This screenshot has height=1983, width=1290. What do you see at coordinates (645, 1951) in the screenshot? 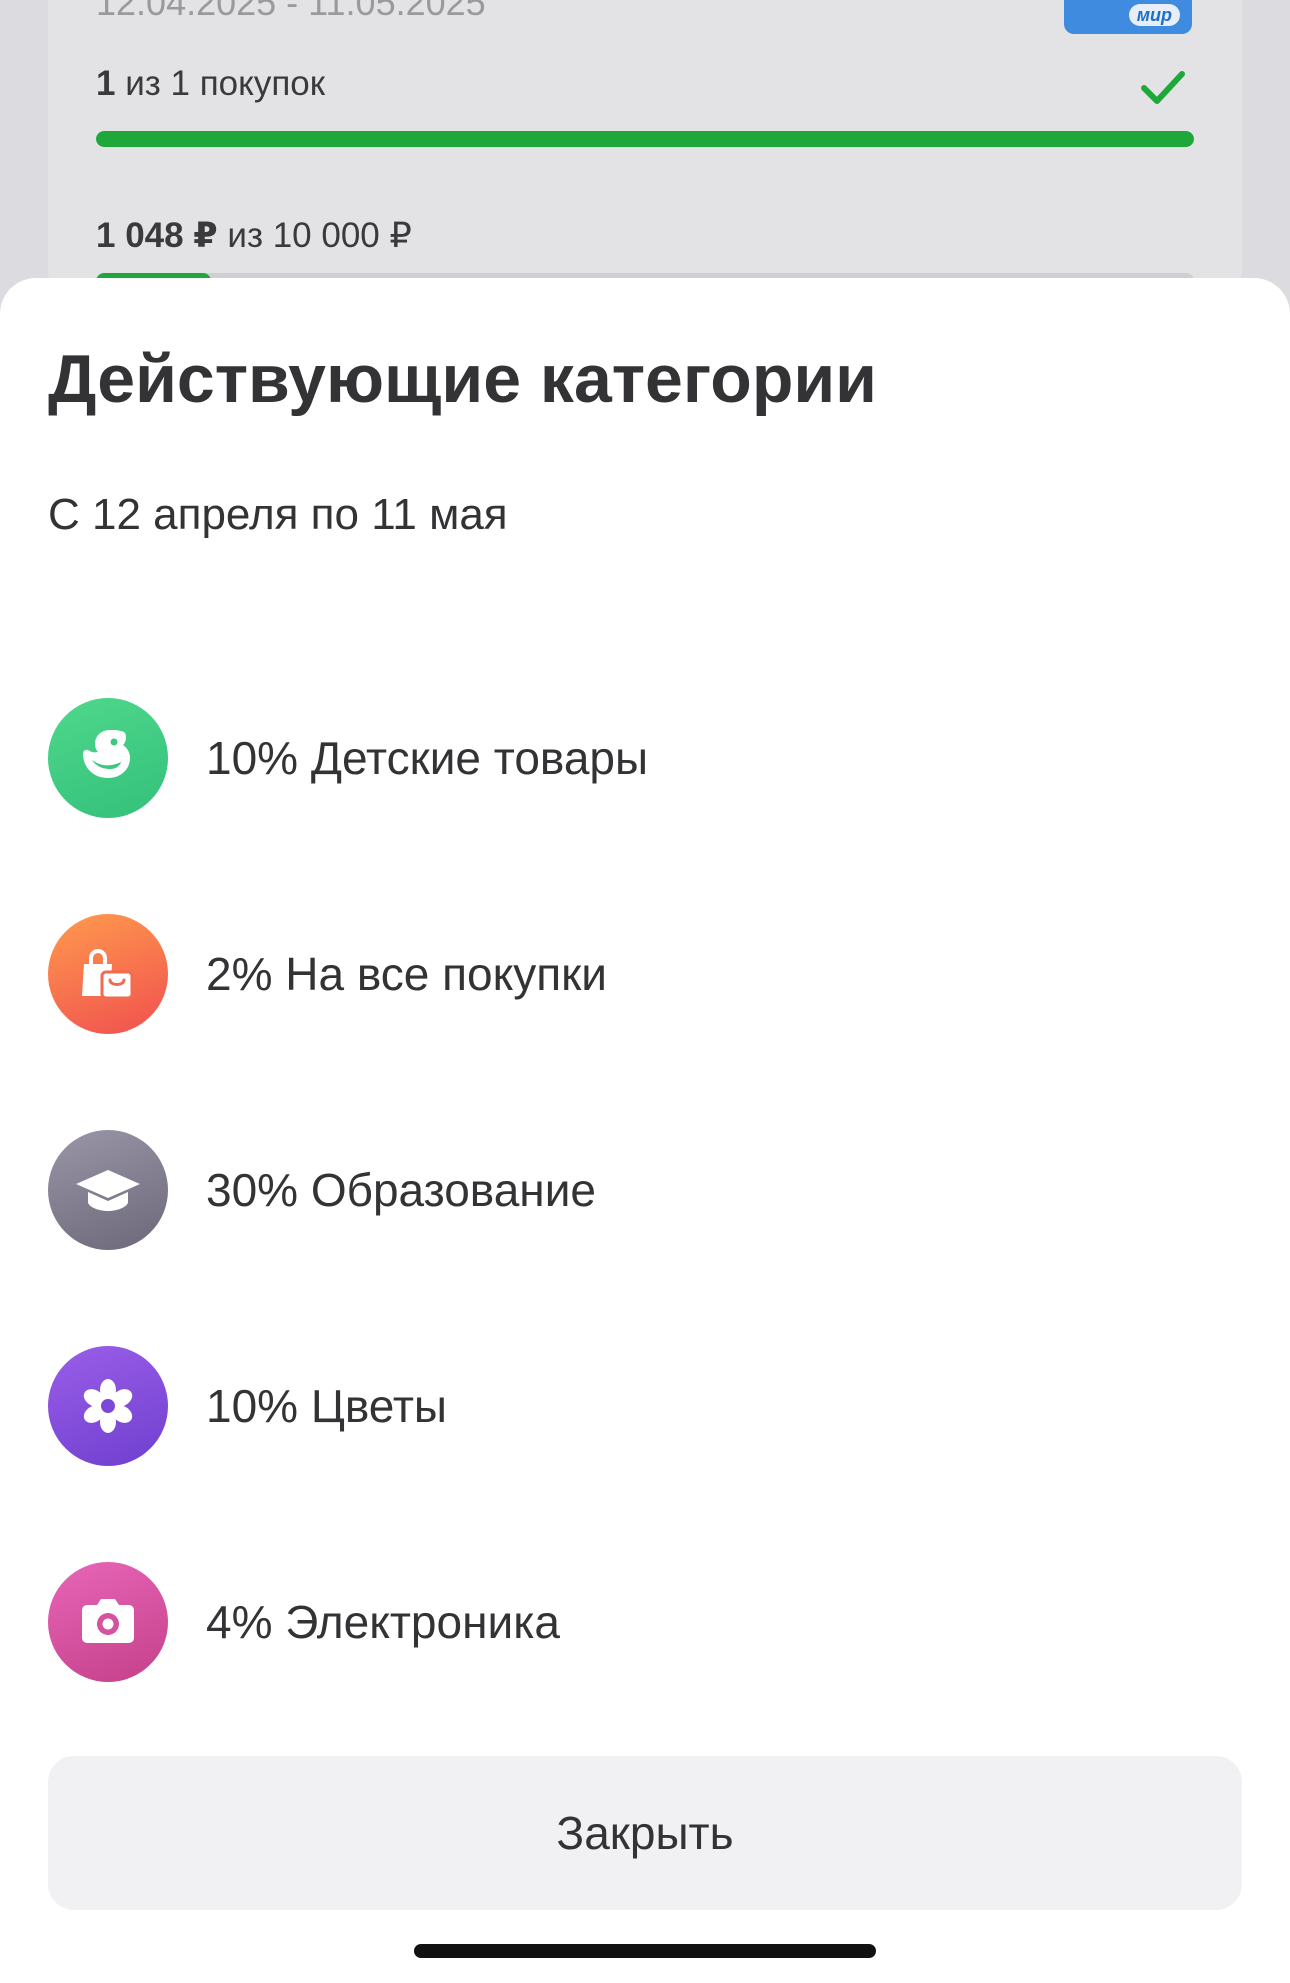
I see `home-indicator` at bounding box center [645, 1951].